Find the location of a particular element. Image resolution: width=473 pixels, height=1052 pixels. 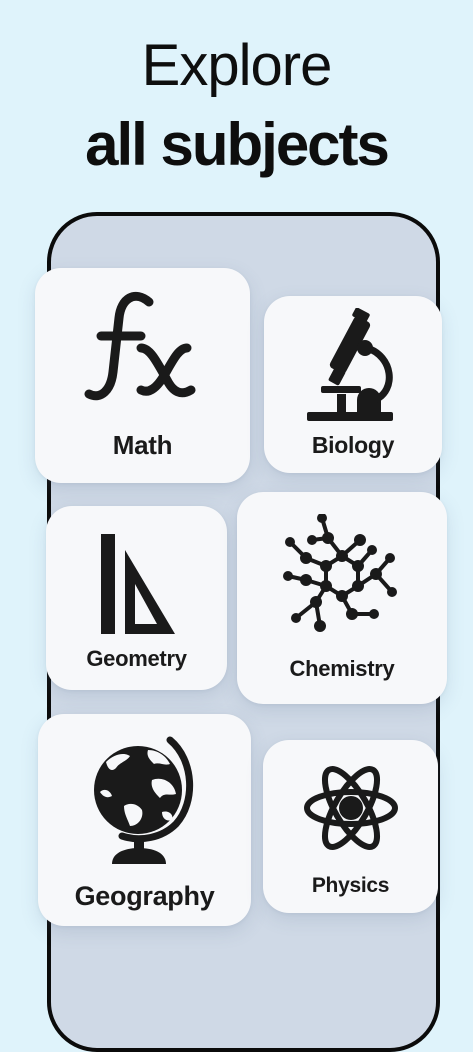

microscope-icon is located at coordinates (353, 366).